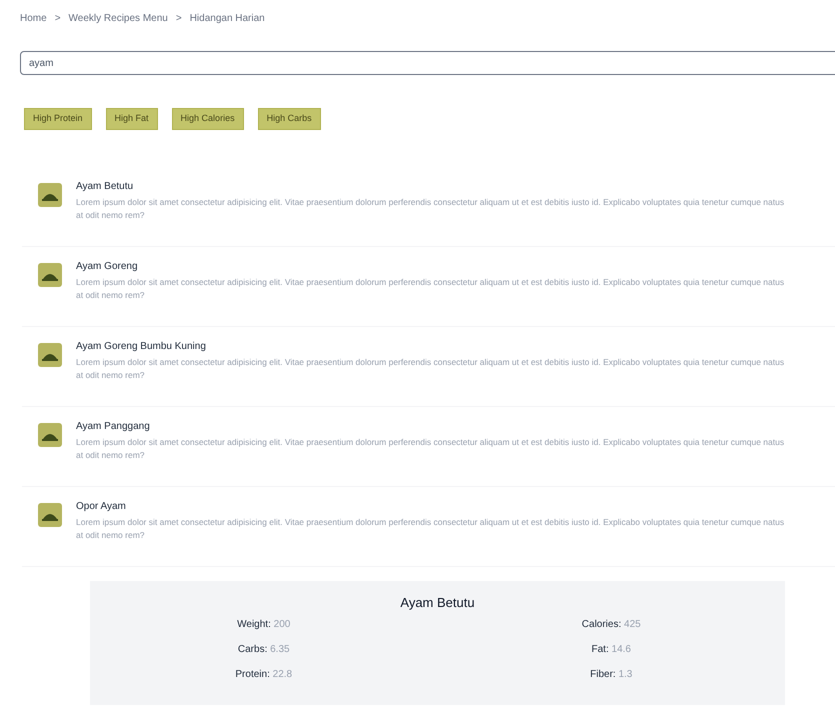  Describe the element at coordinates (105, 187) in the screenshot. I see `recipe-name: Ayam Betutu` at that location.